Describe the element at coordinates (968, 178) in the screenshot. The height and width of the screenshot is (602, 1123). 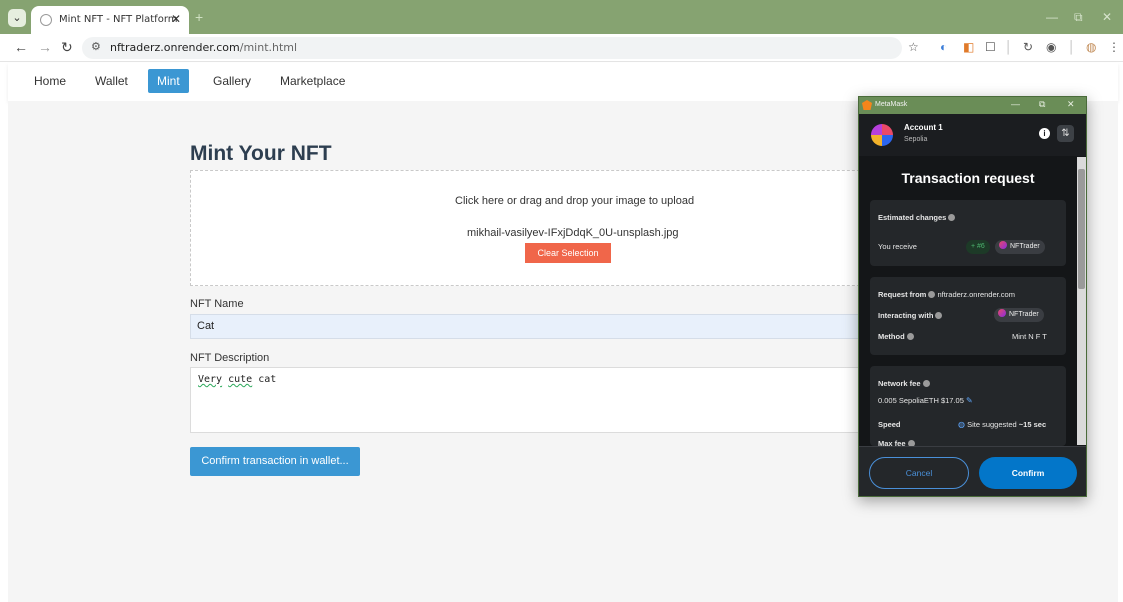
I see `transaction-request-heading: Transaction request` at that location.